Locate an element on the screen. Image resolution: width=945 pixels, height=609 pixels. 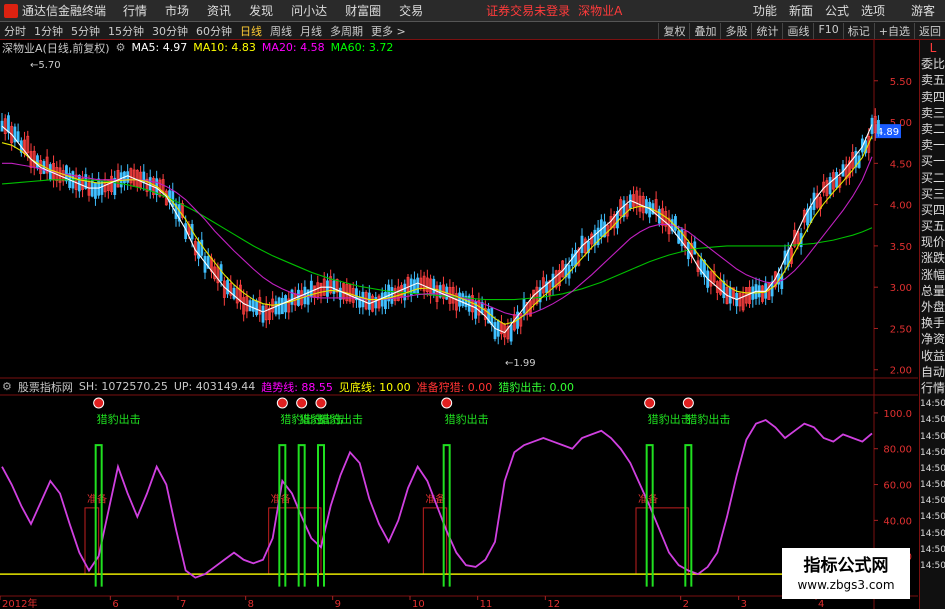
watermark-url: www.zbgs3.com is located at coordinates (846, 585).